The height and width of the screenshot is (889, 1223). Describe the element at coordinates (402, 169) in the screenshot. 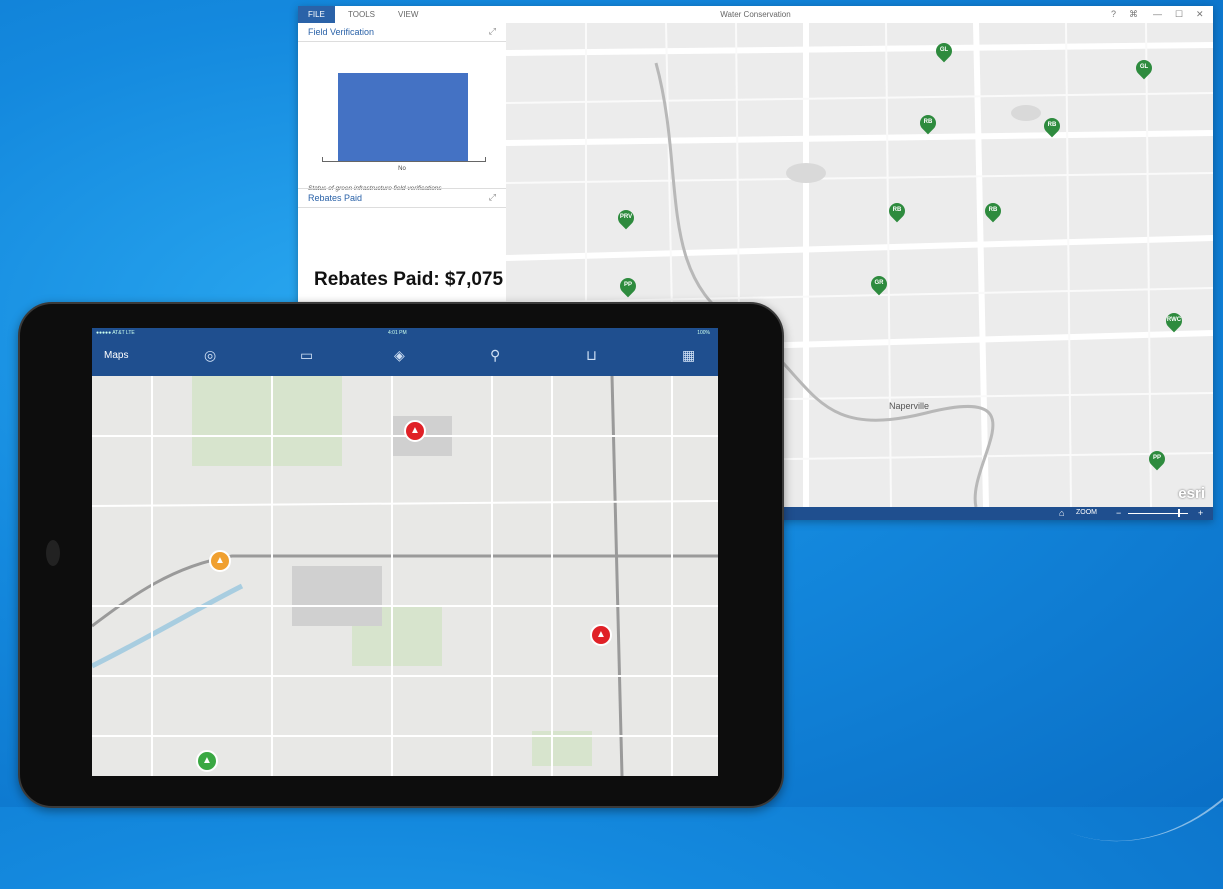

I see `chart-category-label: No` at that location.